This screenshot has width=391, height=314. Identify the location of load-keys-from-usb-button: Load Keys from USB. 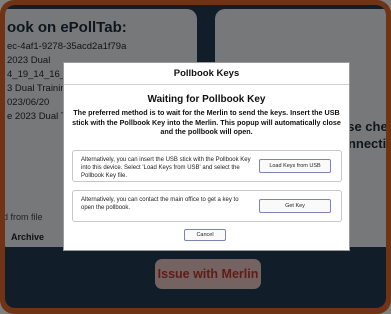
(295, 166).